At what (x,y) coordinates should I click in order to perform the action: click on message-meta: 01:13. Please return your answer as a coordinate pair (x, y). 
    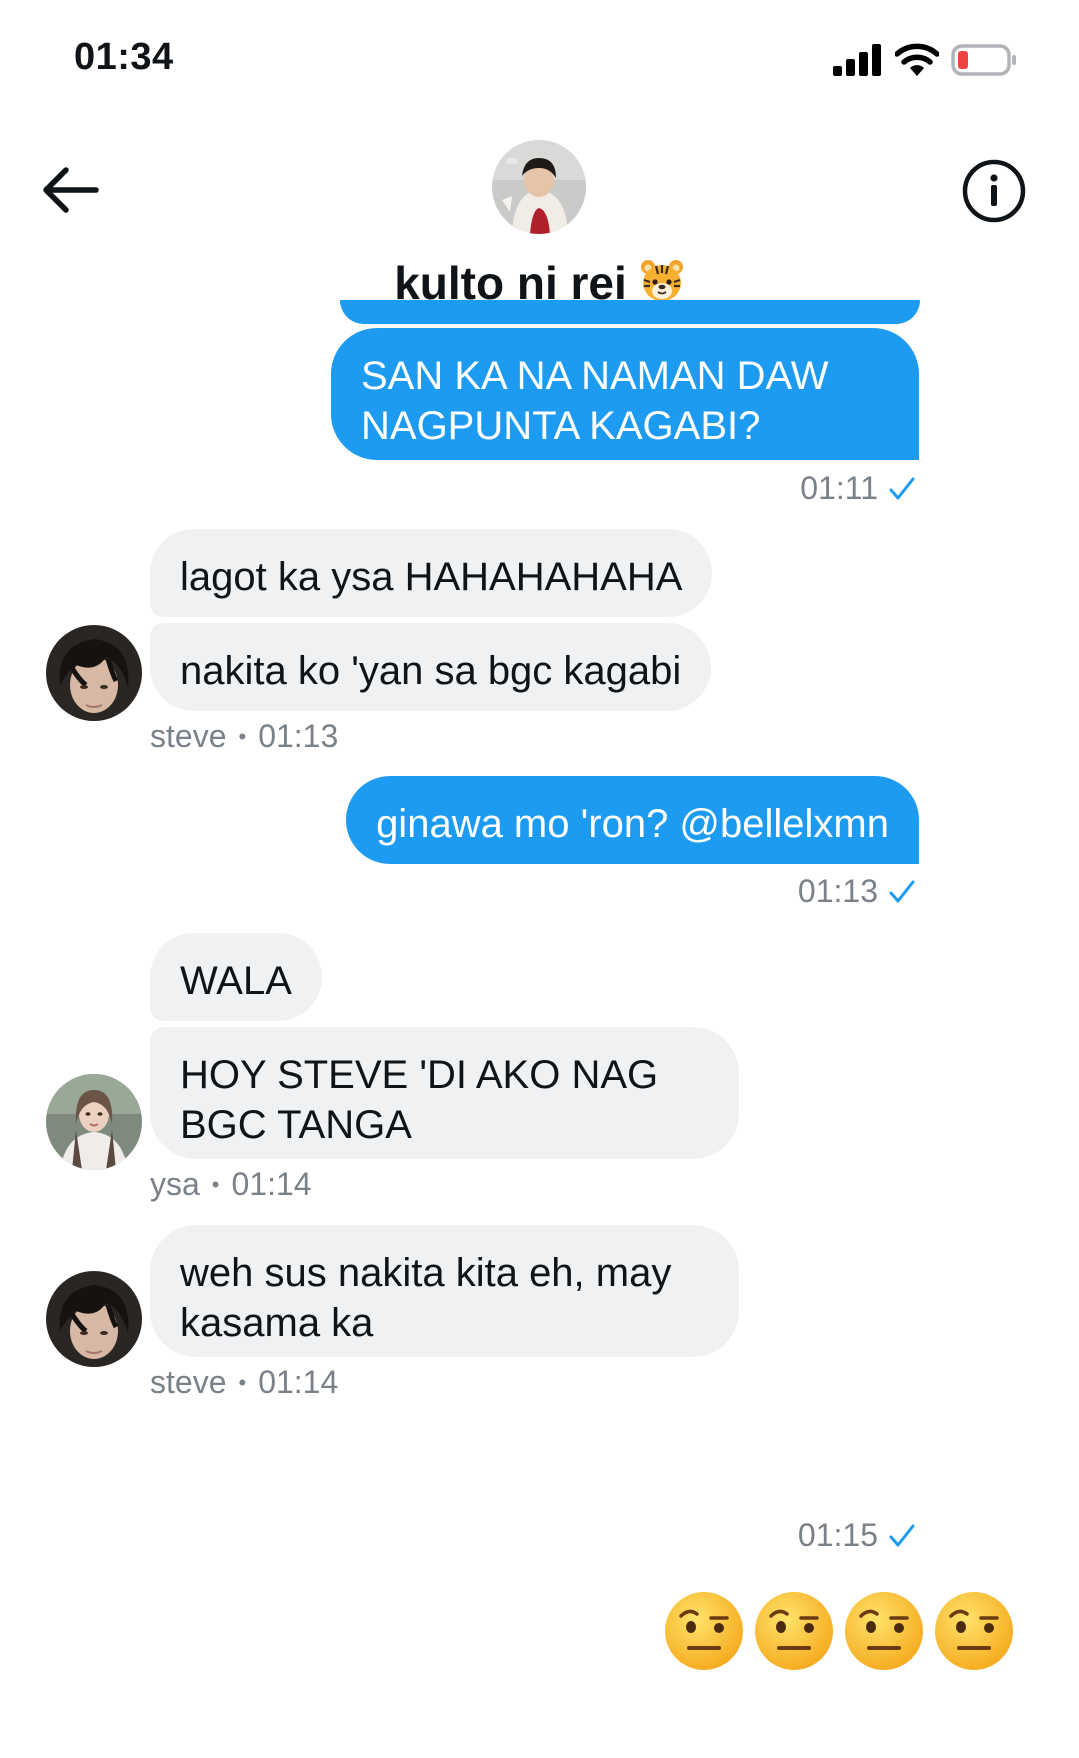
    Looking at the image, I should click on (857, 891).